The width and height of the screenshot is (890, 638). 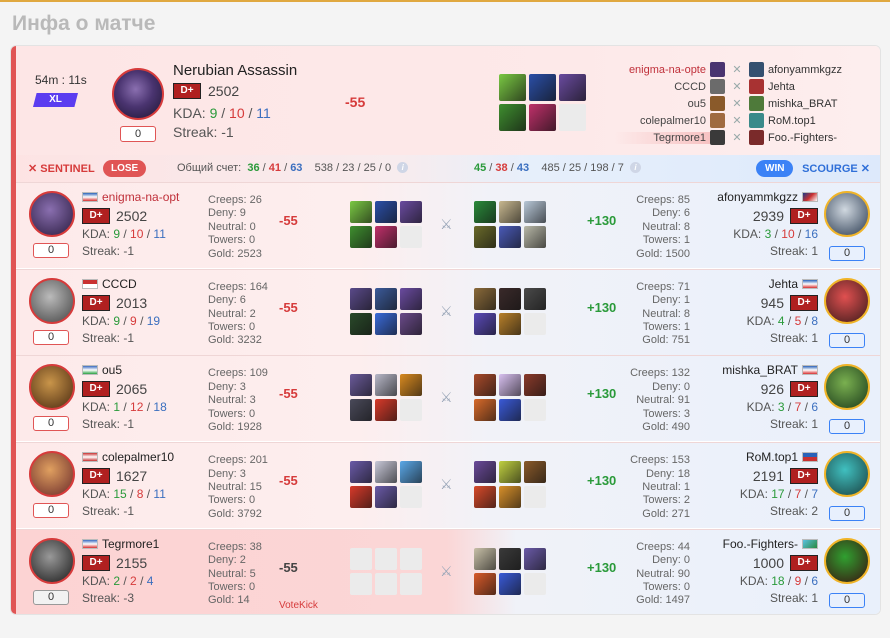 I want to click on lineup-right-name: afonyammkgzz, so click(x=803, y=70).